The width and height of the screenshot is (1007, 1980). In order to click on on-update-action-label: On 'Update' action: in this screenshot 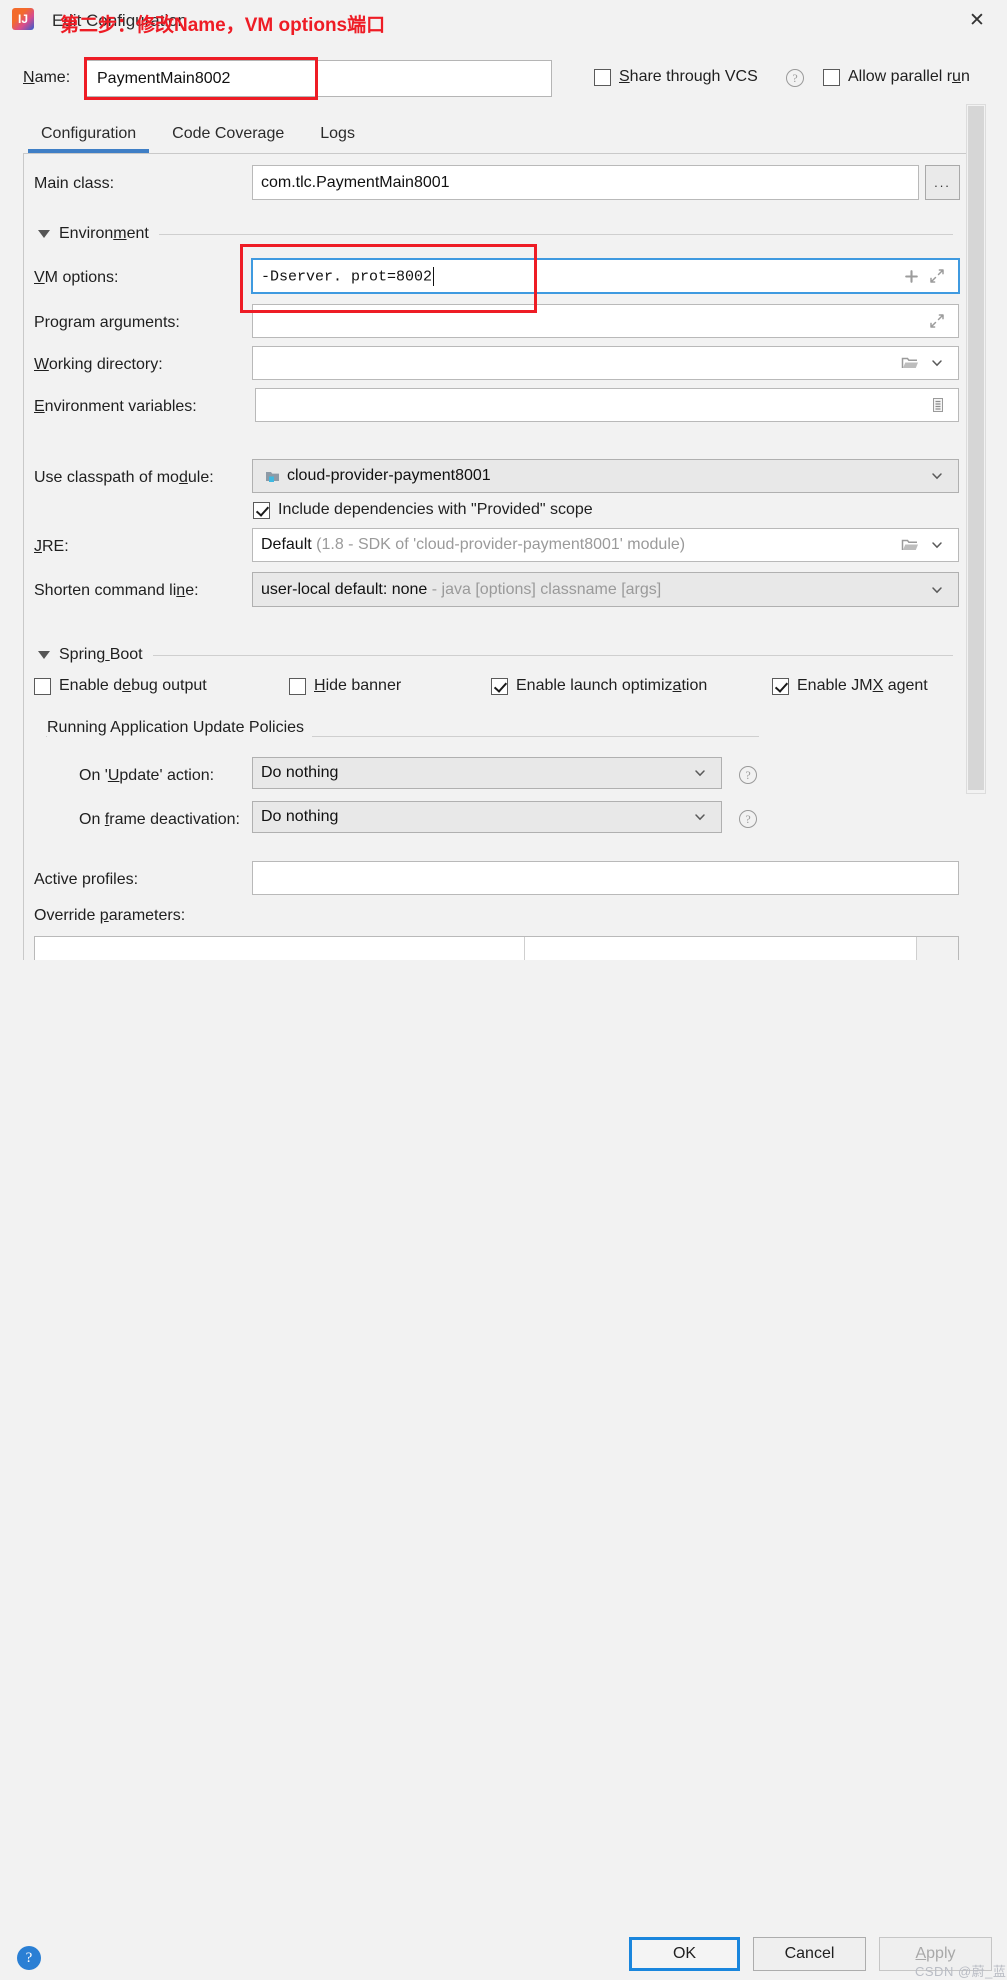, I will do `click(147, 775)`.